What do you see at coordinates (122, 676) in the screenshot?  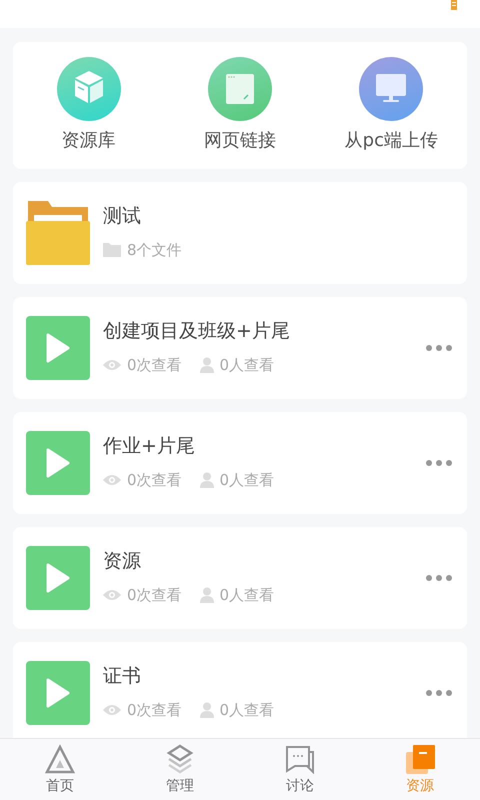 I see `item-title: 证书` at bounding box center [122, 676].